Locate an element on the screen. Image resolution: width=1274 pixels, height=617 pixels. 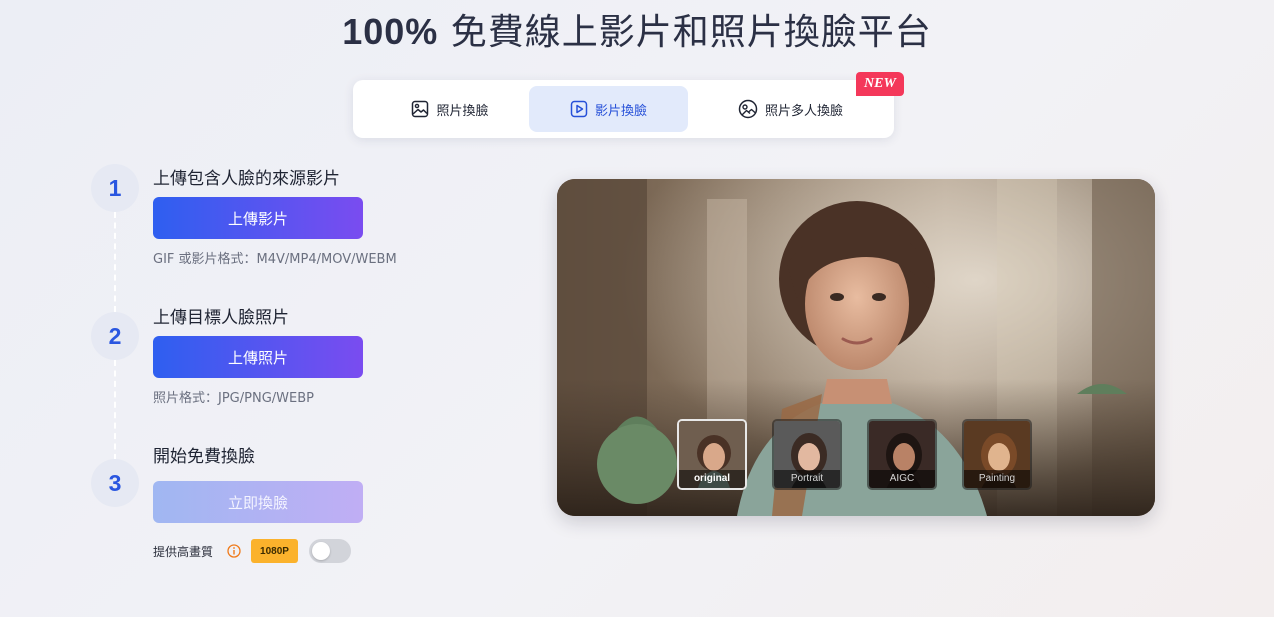
step-3-title: 開始免費換臉 is located at coordinates (204, 457).